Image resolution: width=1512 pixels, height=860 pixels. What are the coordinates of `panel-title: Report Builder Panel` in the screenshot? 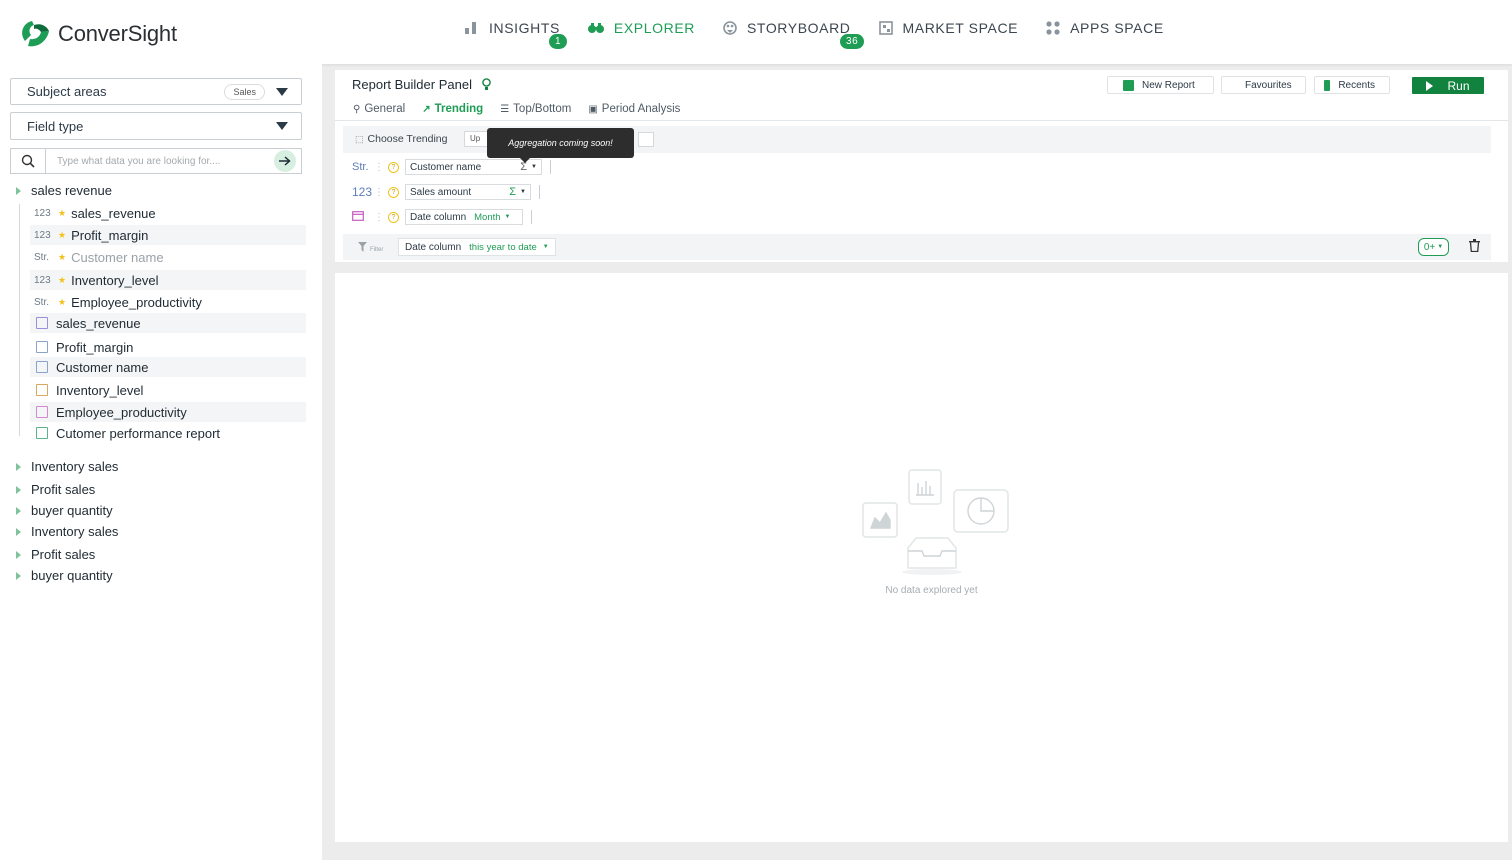 It's located at (421, 84).